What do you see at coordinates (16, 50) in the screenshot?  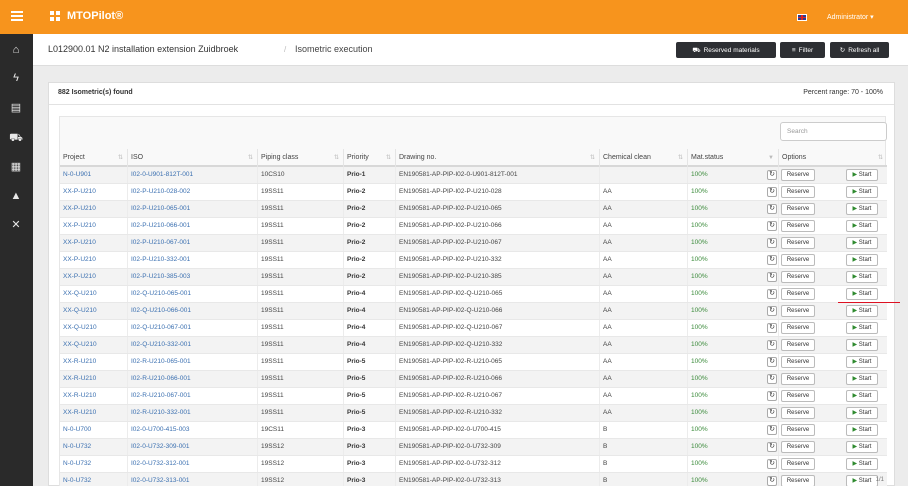 I see `home-icon: ⌂` at bounding box center [16, 50].